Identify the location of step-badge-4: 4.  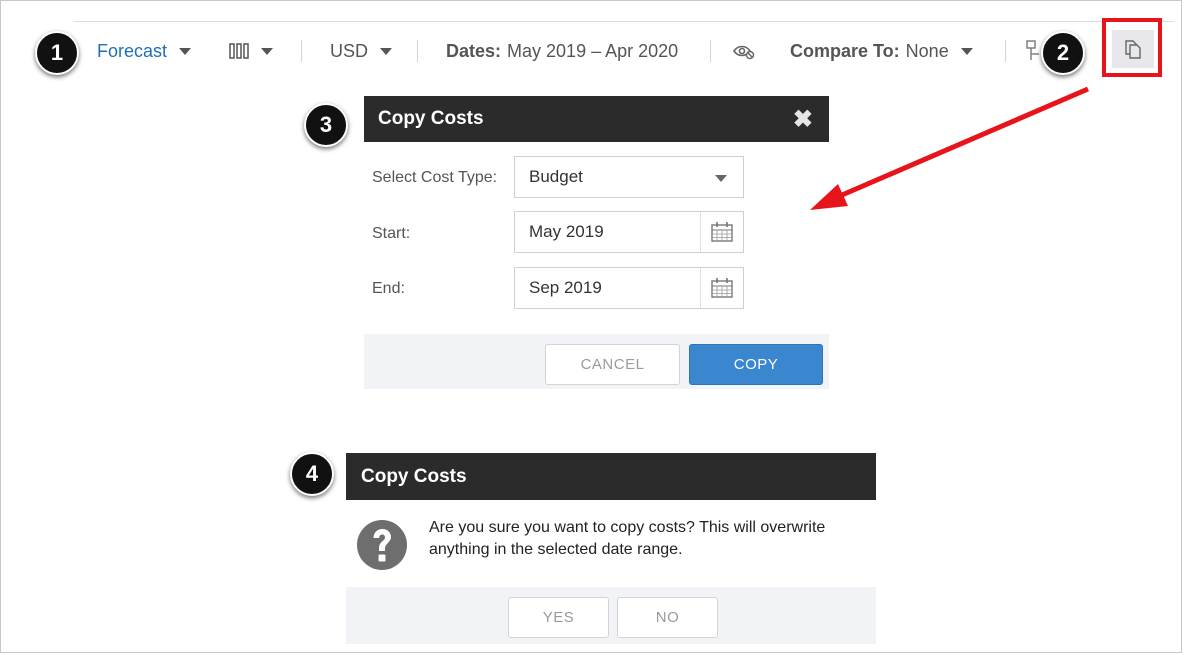
(312, 474).